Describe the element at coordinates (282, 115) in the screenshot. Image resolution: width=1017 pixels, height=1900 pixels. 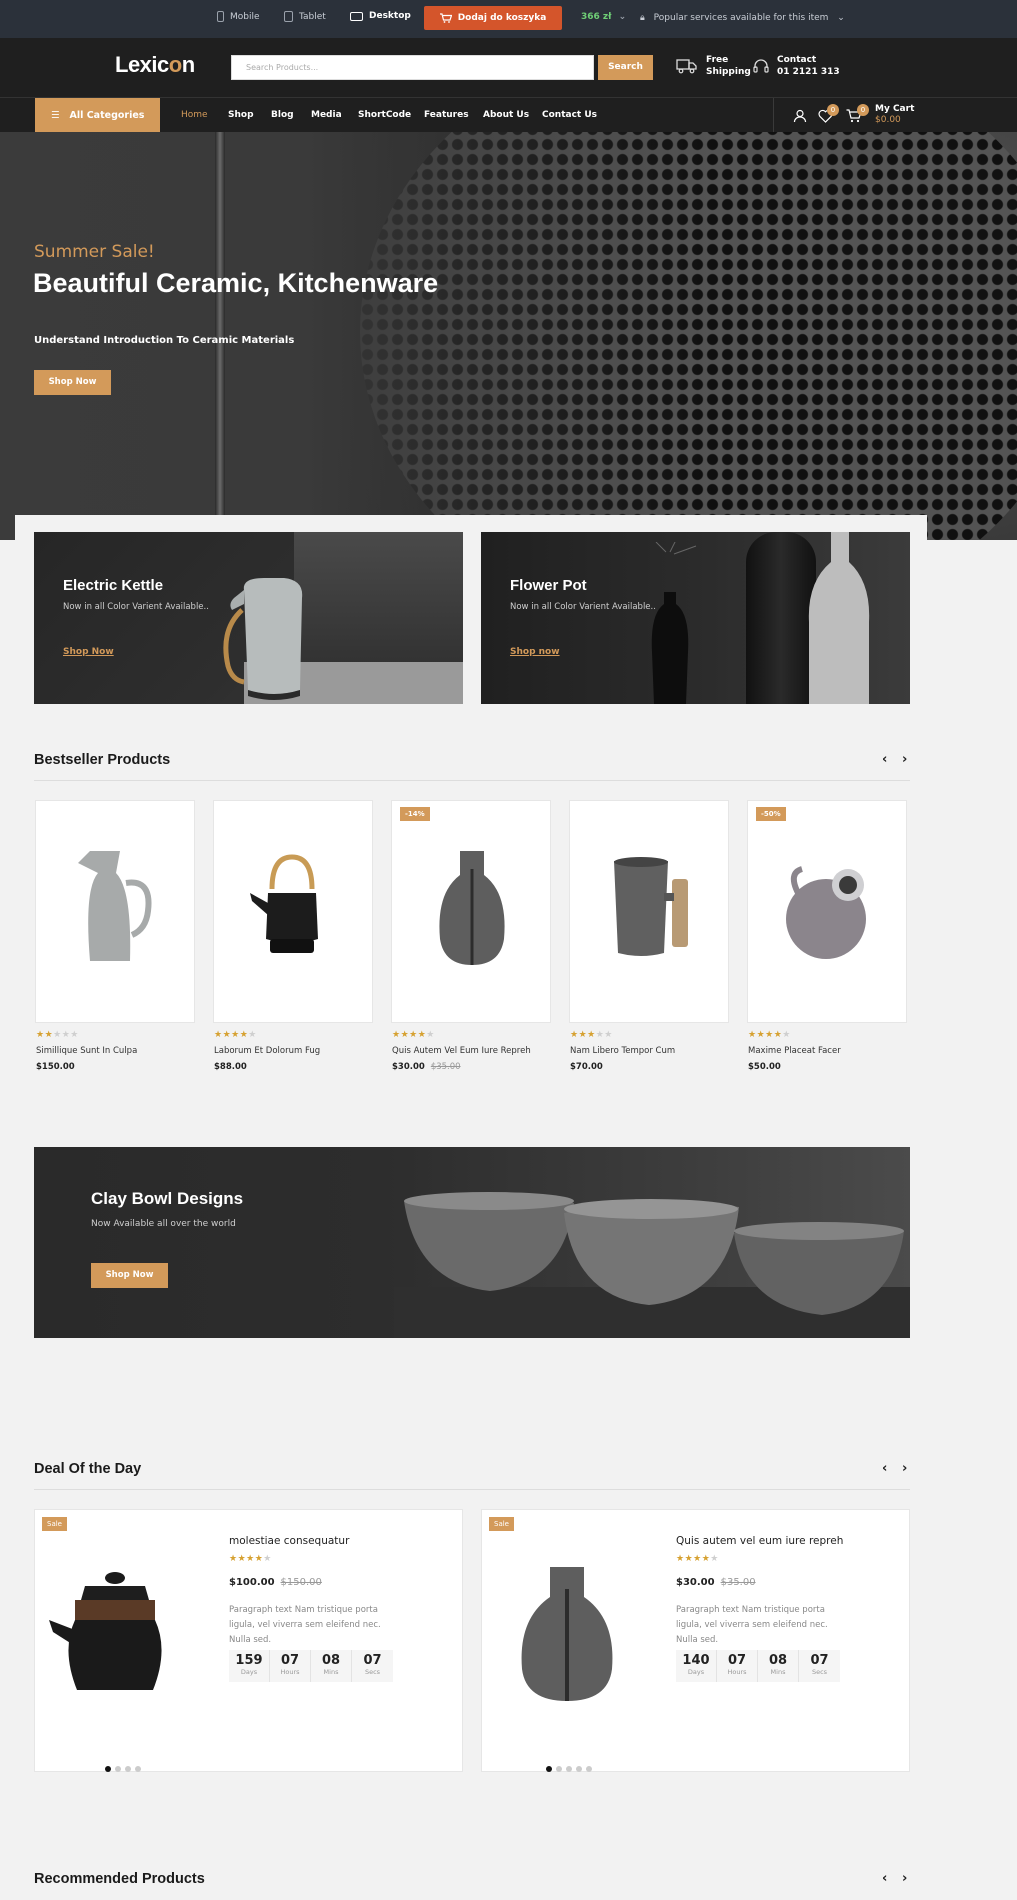
I see `nav-blog: Blog` at that location.